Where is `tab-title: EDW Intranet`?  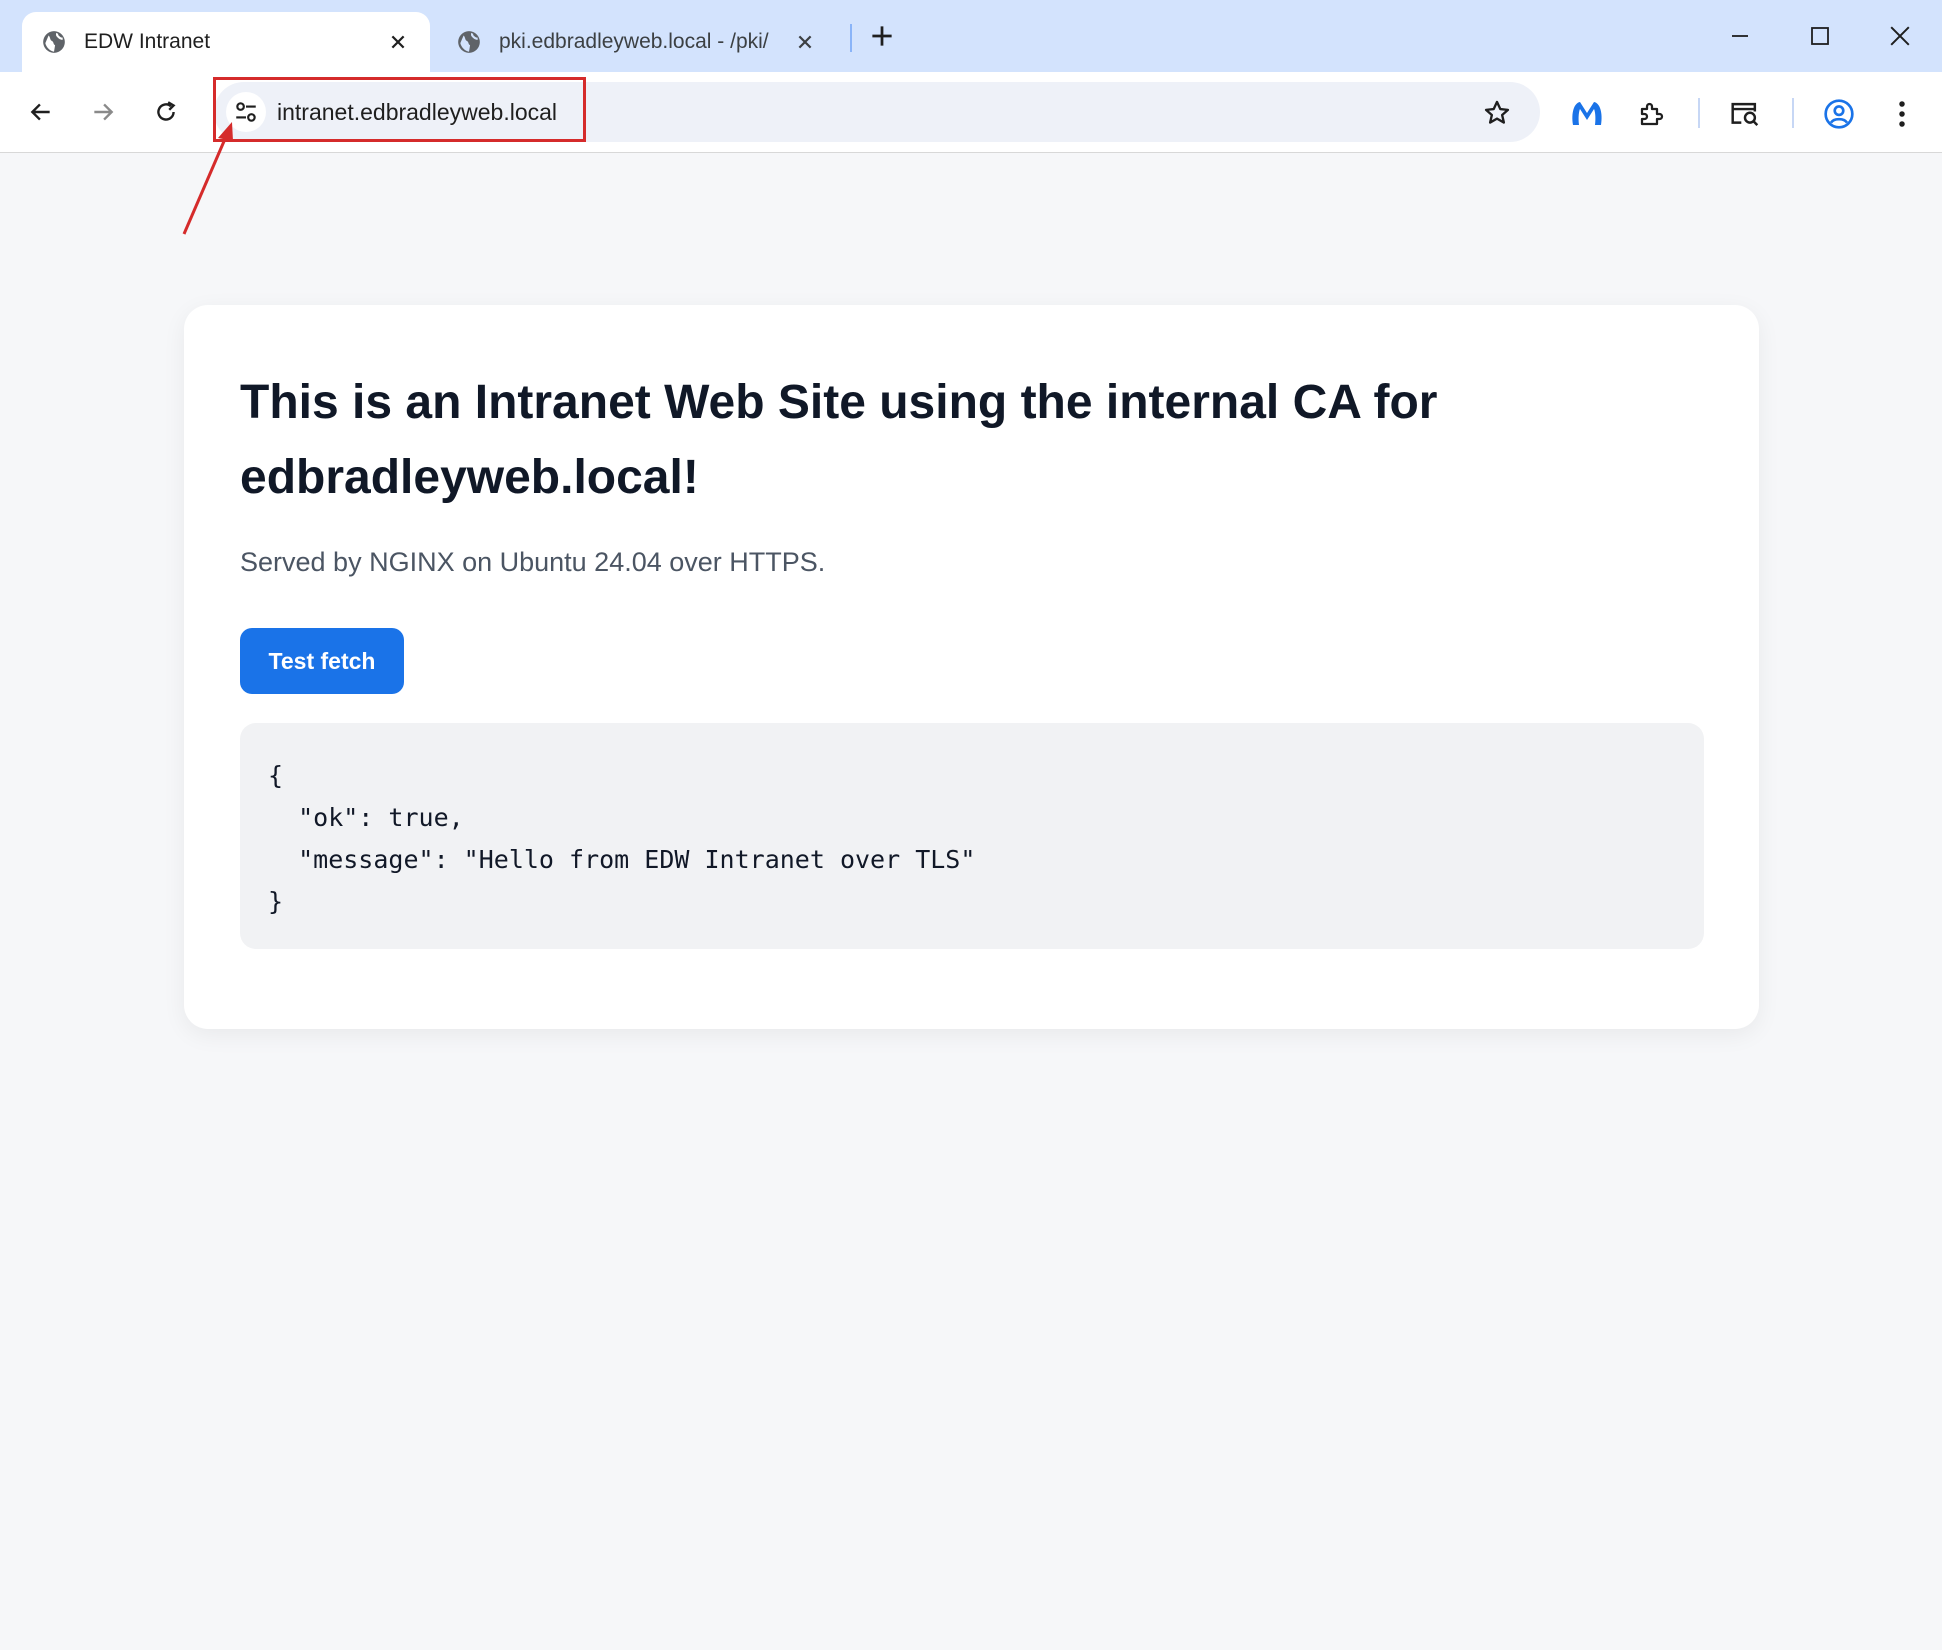
tab-title: EDW Intranet is located at coordinates (147, 41).